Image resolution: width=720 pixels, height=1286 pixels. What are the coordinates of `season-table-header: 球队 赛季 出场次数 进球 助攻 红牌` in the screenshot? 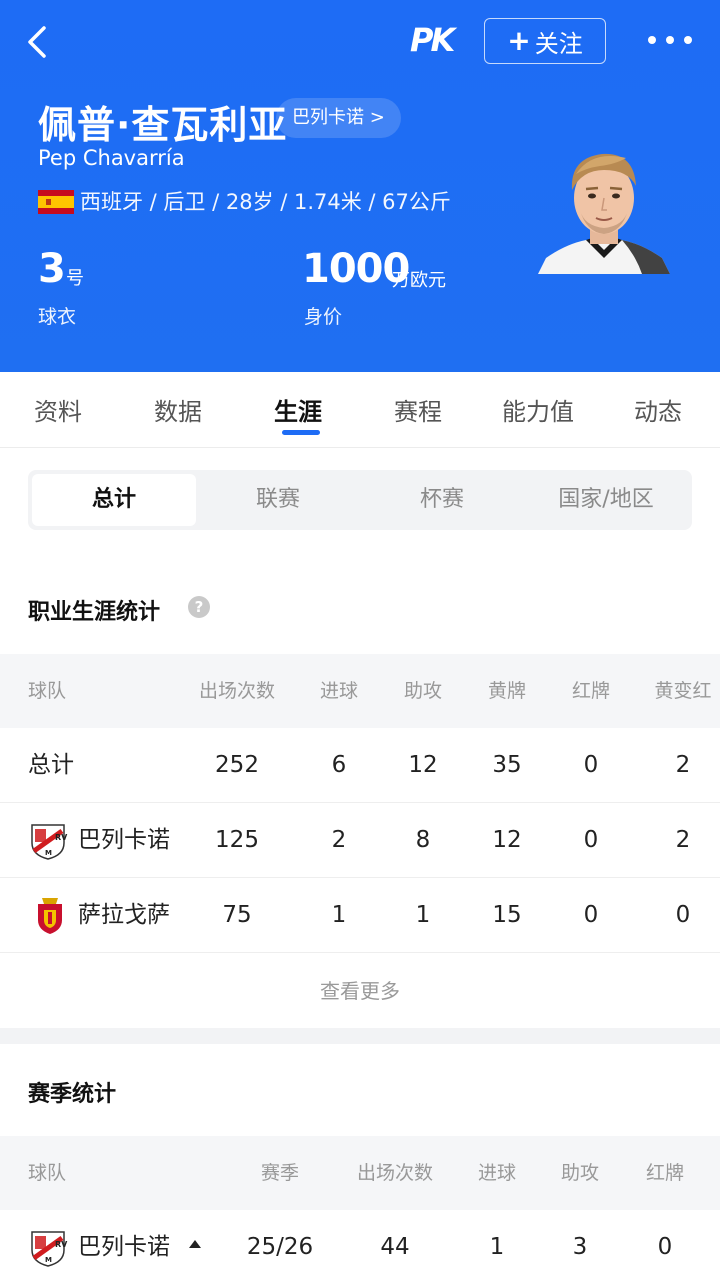 It's located at (360, 1173).